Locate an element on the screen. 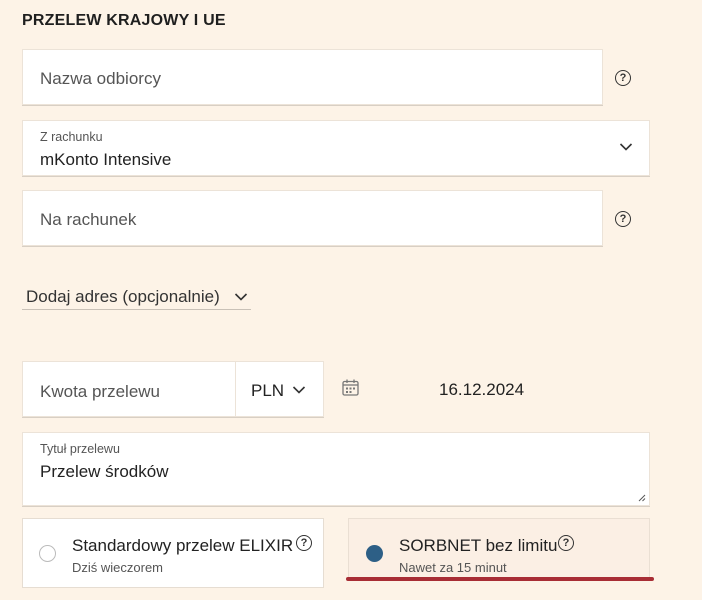 This screenshot has height=600, width=702. elixir-title: Standardowy przelew ELIXIR is located at coordinates (183, 545).